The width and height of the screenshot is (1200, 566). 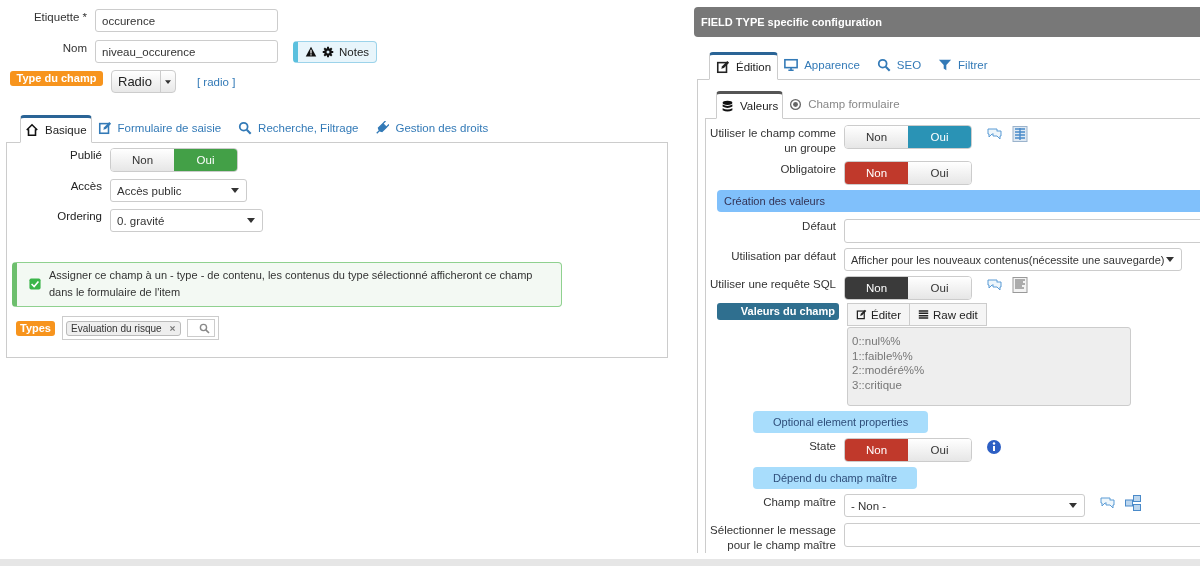 I want to click on field-type-select: Radio, so click(x=143, y=81).